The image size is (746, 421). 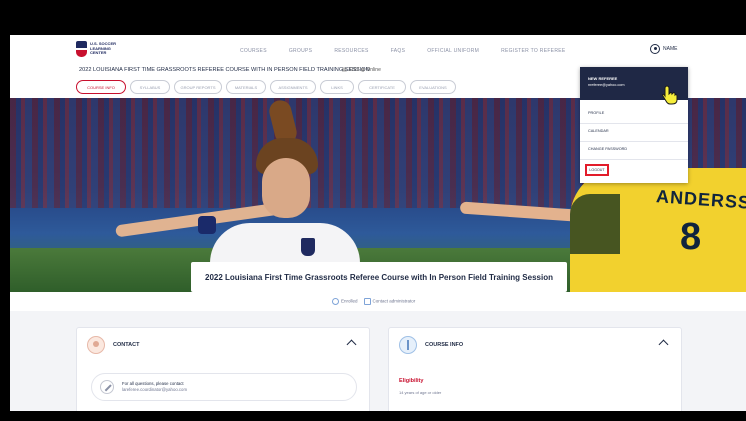 I want to click on contact-admin-link: Contact administrator, so click(x=389, y=301).